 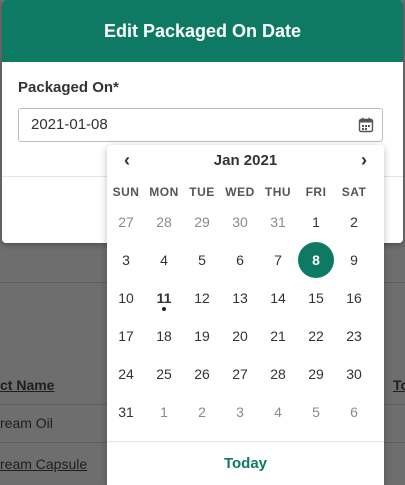 What do you see at coordinates (316, 192) in the screenshot?
I see `weekday-label: FRI` at bounding box center [316, 192].